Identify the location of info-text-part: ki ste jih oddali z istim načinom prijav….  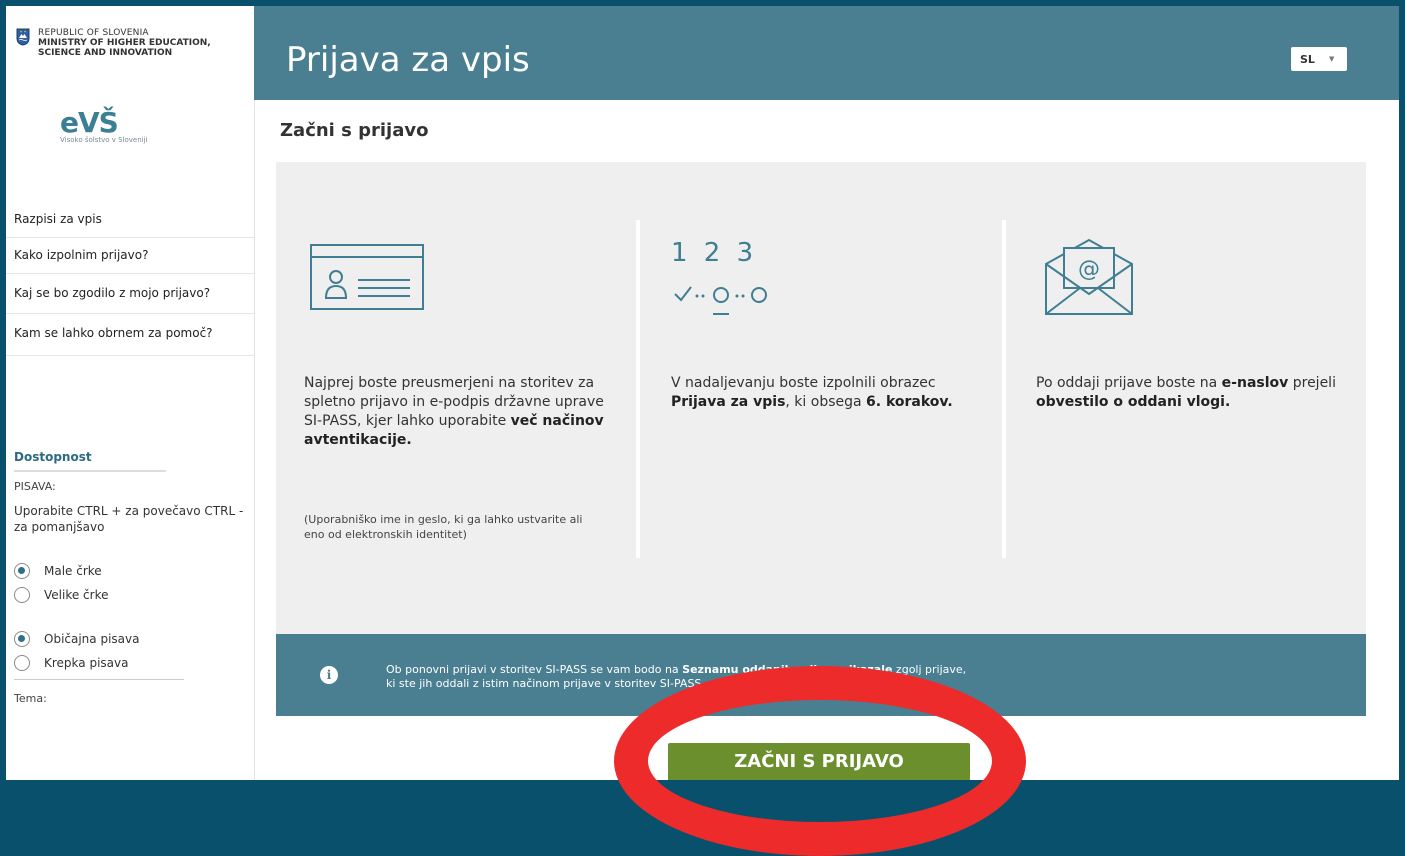
(545, 683).